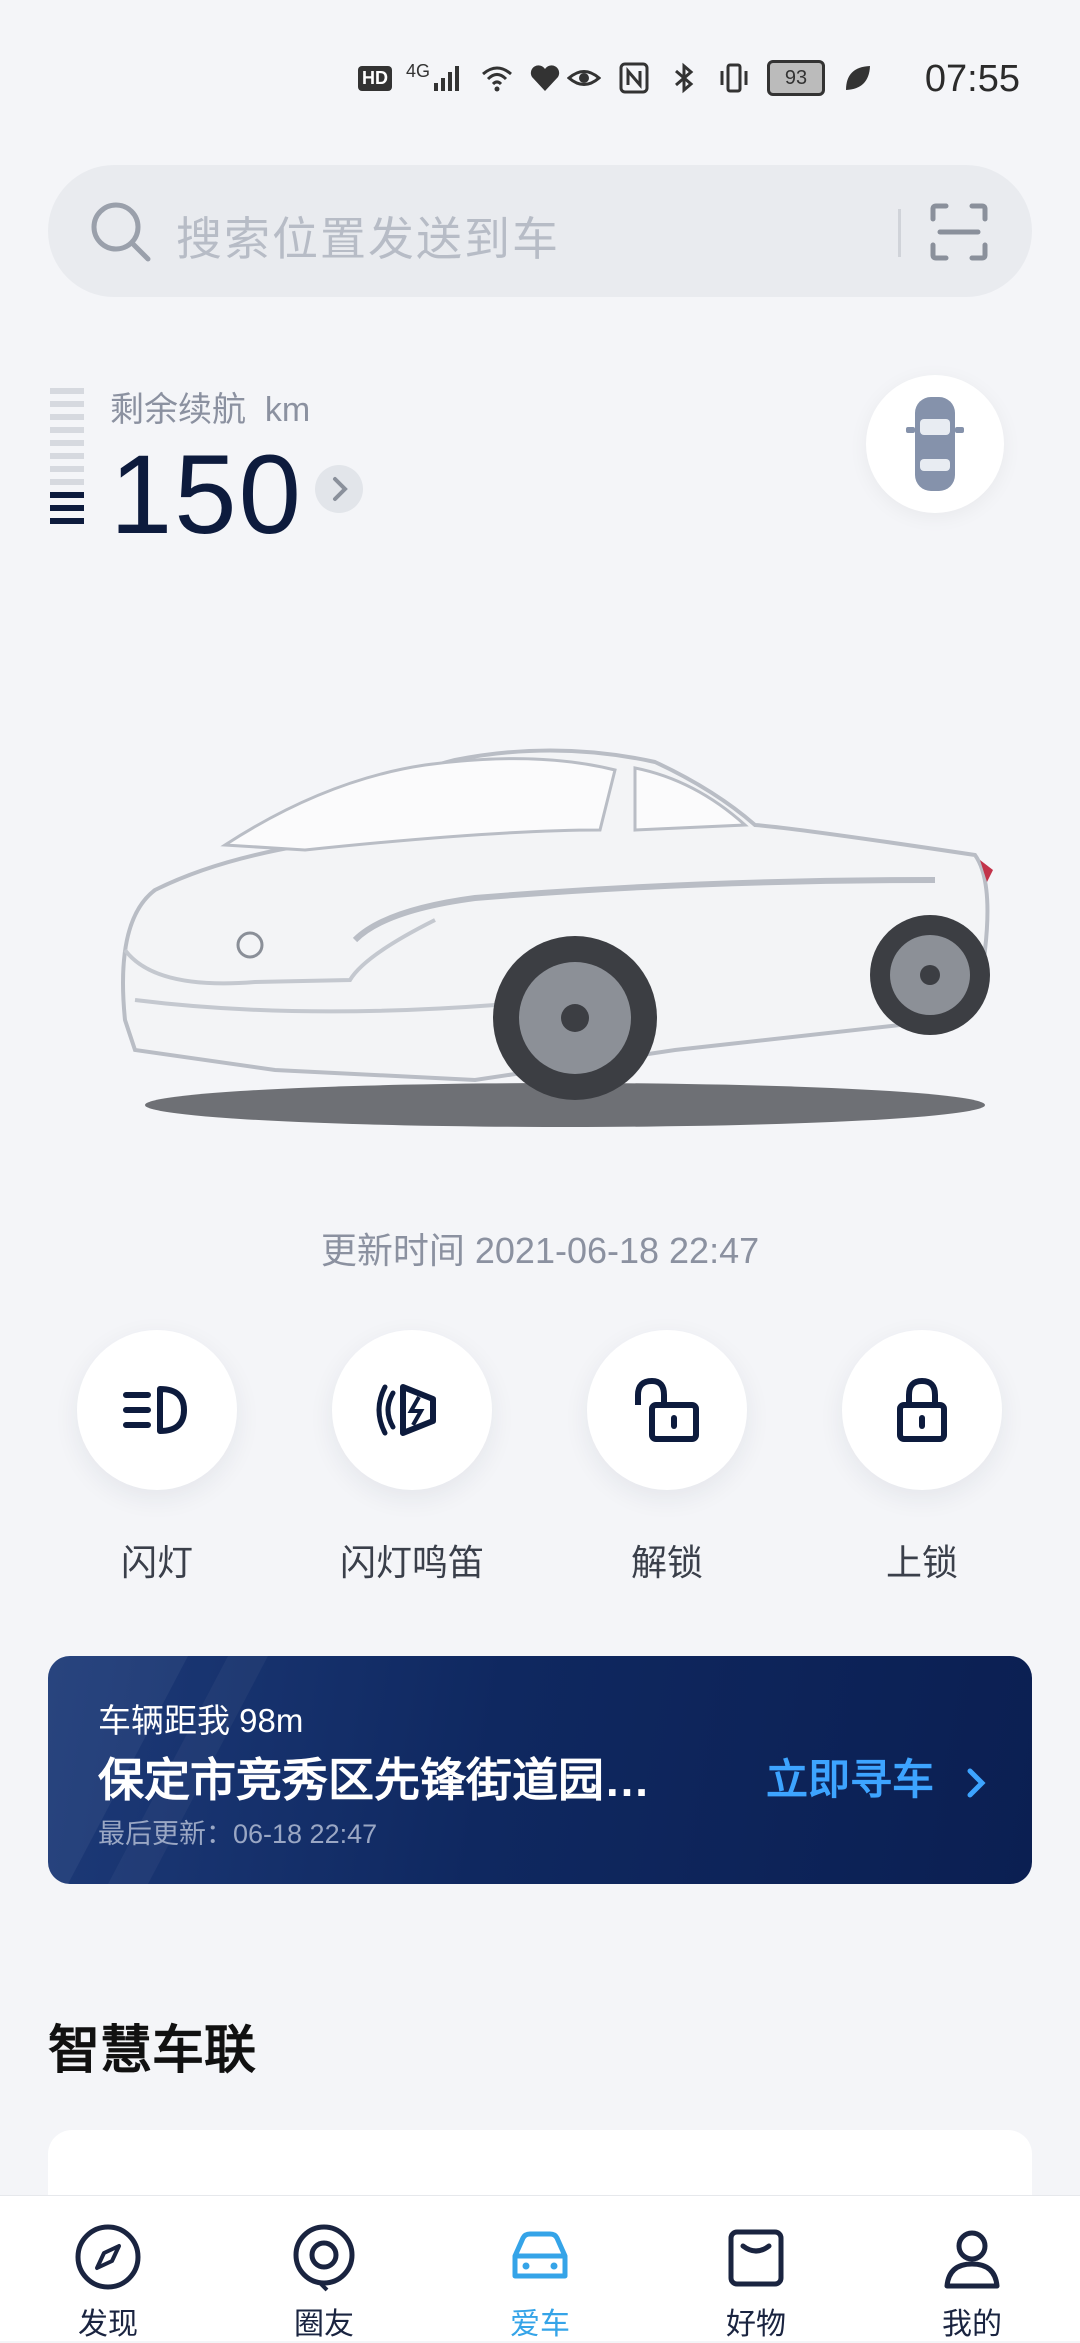 This screenshot has width=1080, height=2343. Describe the element at coordinates (899, 233) in the screenshot. I see `search-divider` at that location.